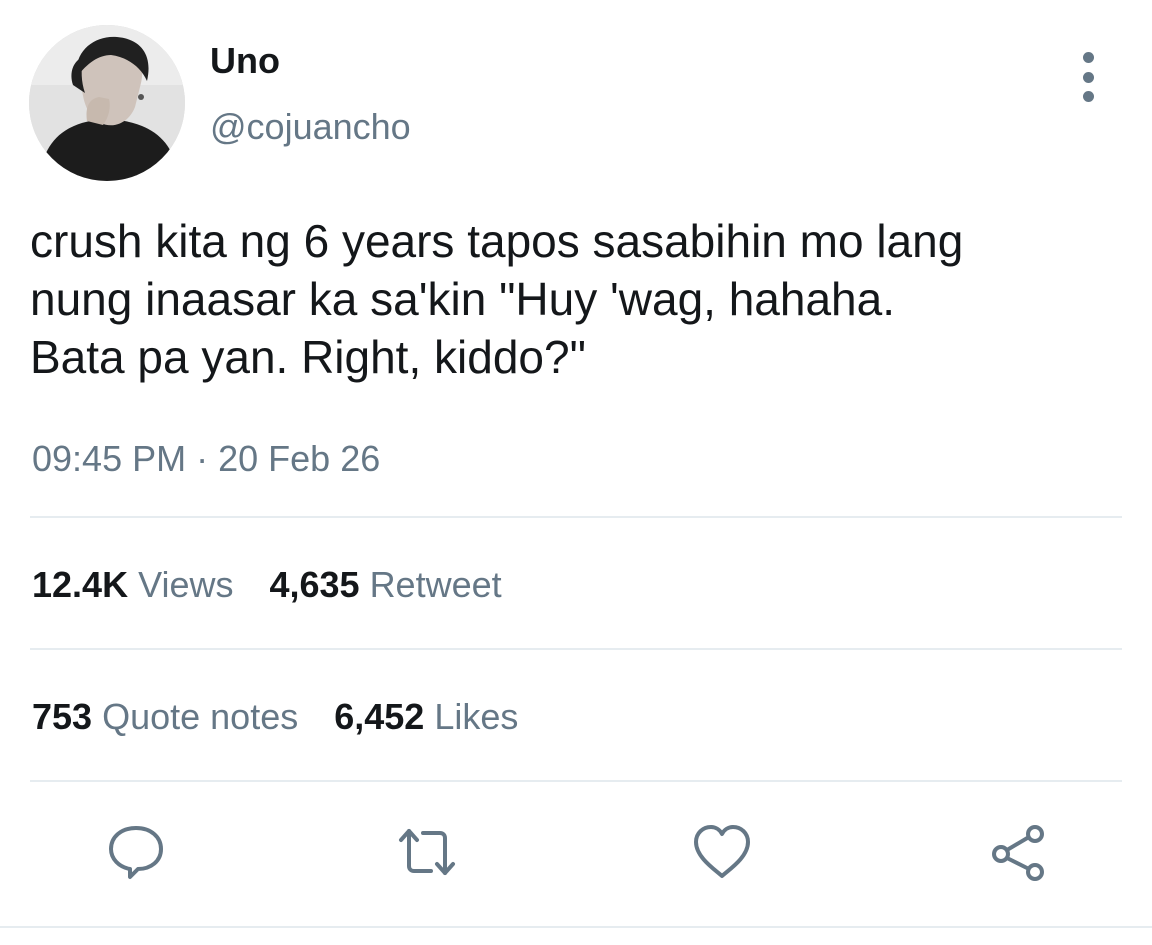 This screenshot has height=945, width=1152. Describe the element at coordinates (310, 127) in the screenshot. I see `user-handle: @cojuancho` at that location.